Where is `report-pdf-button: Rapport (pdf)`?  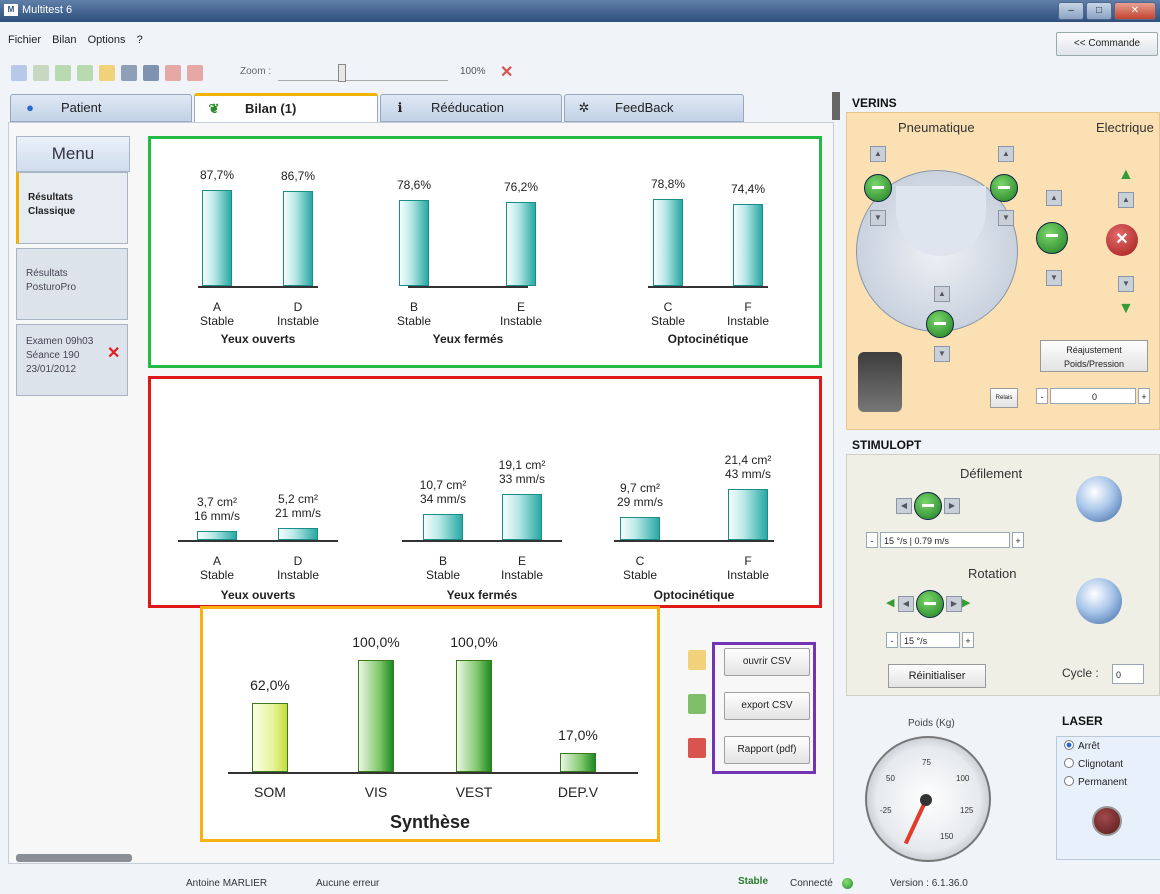 report-pdf-button: Rapport (pdf) is located at coordinates (767, 750).